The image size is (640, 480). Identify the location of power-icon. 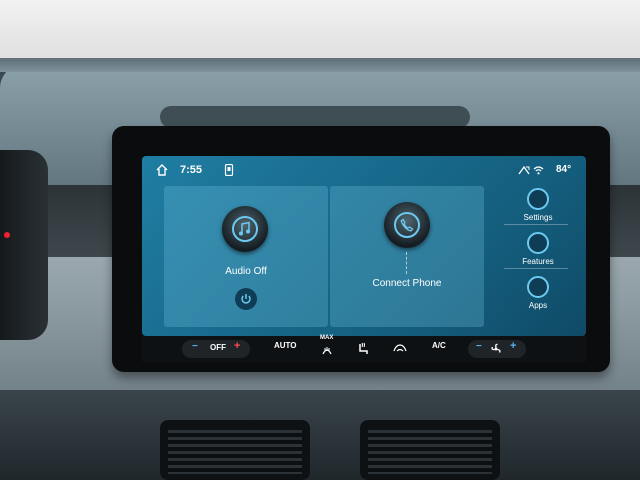
(246, 299).